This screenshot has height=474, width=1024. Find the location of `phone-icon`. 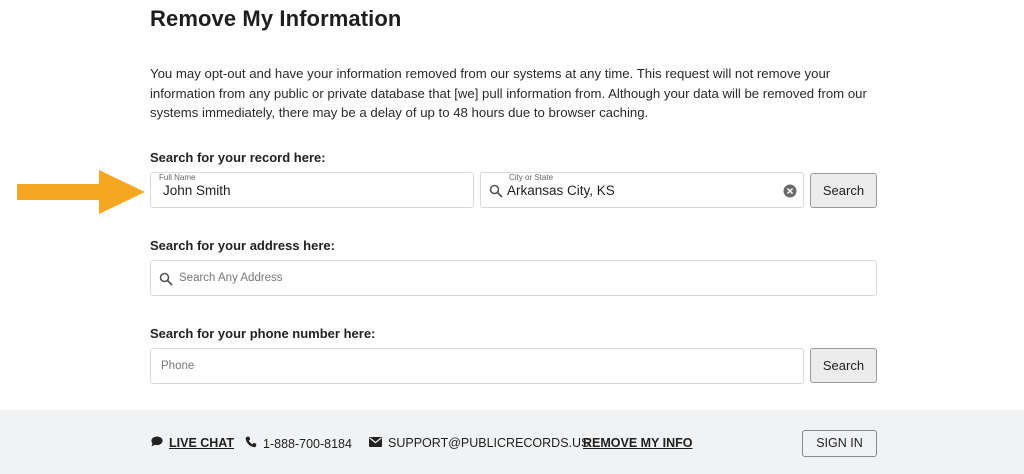

phone-icon is located at coordinates (251, 443).